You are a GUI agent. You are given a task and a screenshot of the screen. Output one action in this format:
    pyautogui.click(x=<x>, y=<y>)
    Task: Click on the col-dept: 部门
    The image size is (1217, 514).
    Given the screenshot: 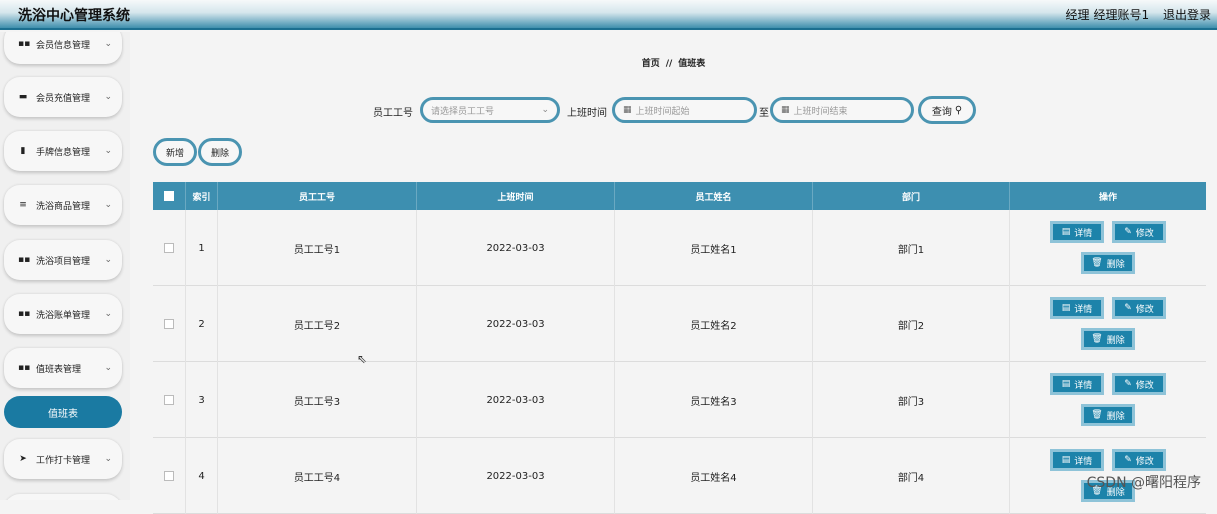 What is the action you would take?
    pyautogui.click(x=911, y=196)
    